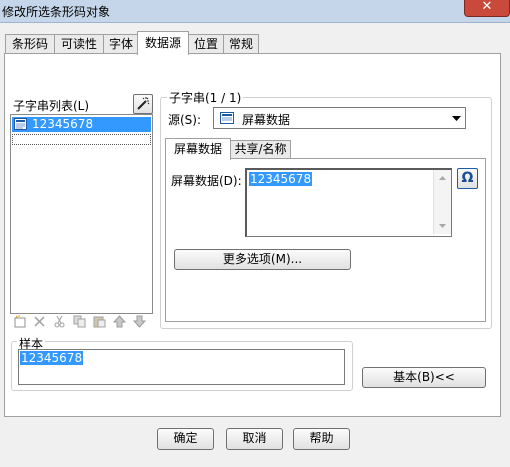  What do you see at coordinates (81, 214) in the screenshot?
I see `substring-list: 12345678` at bounding box center [81, 214].